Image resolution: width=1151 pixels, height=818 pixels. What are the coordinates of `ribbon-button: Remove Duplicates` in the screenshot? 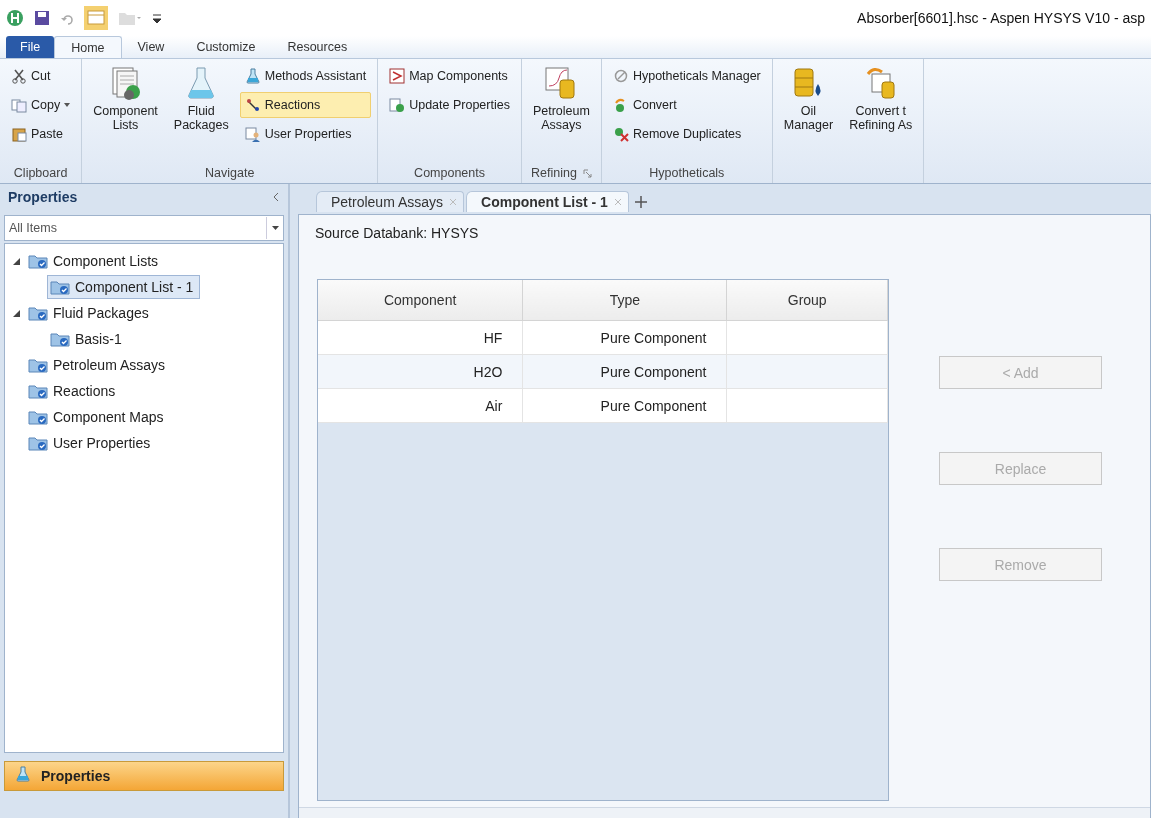 It's located at (686, 134).